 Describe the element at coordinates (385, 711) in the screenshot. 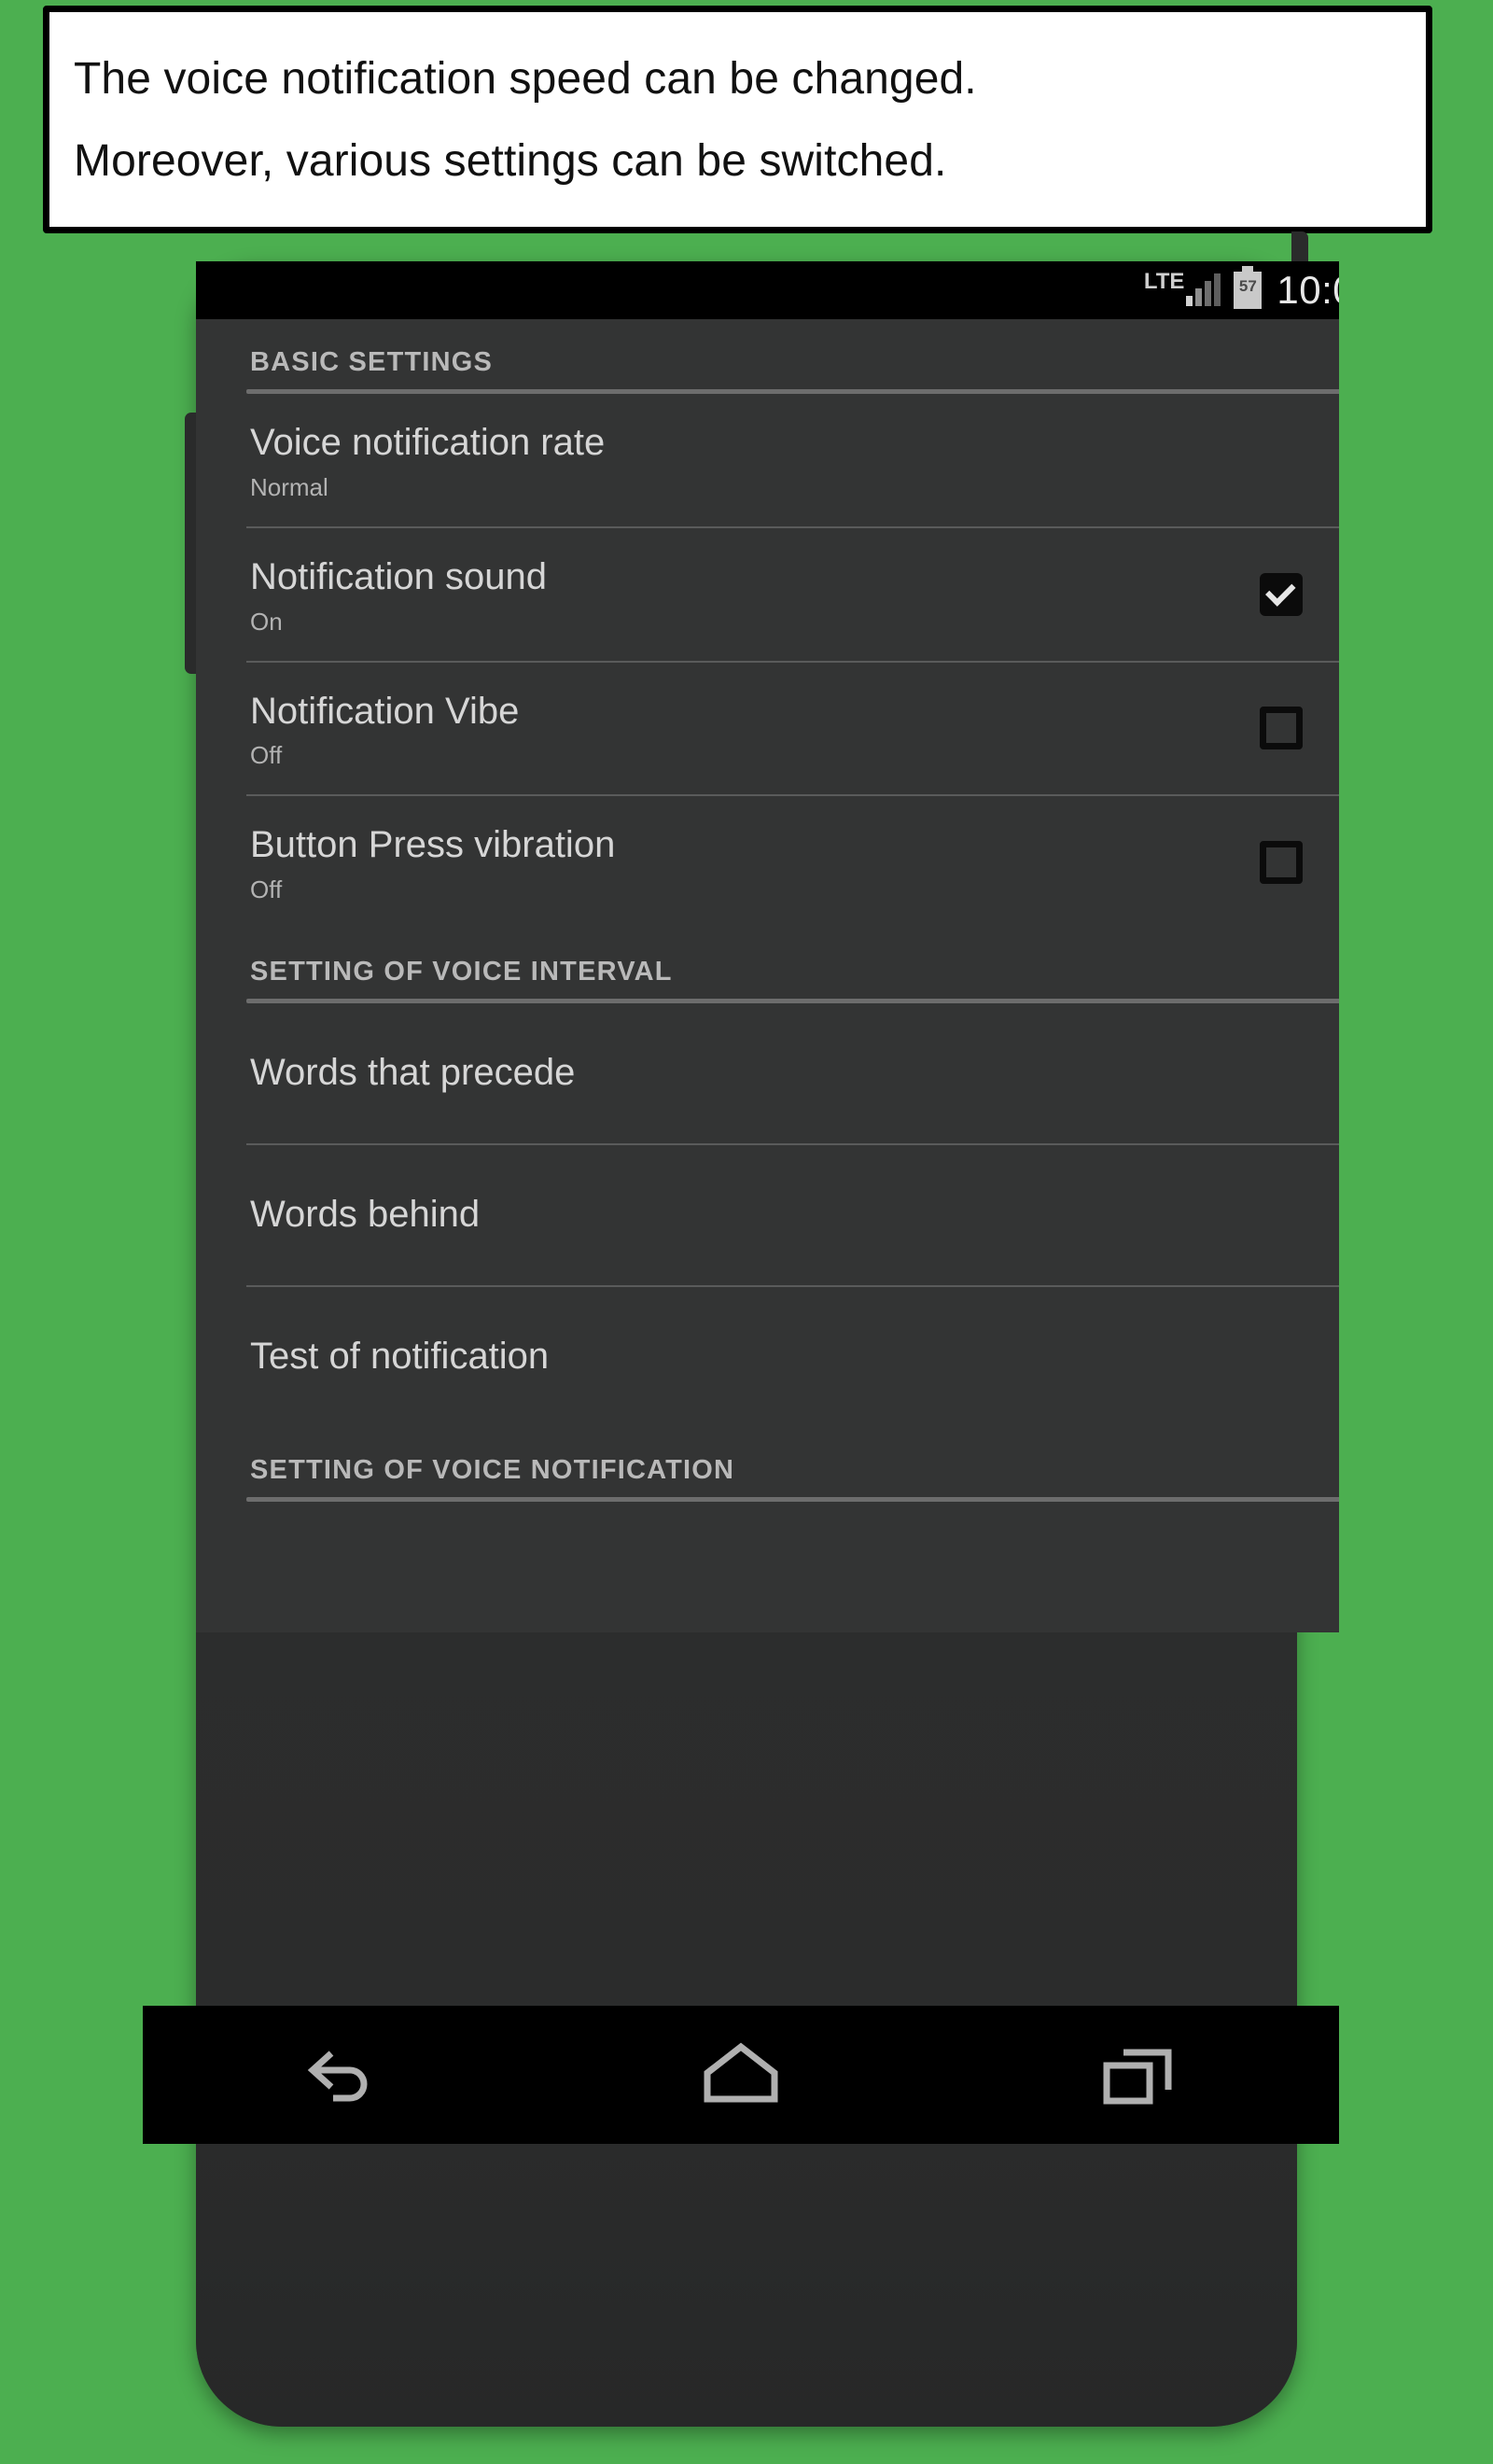

I see `pref-title: Notification Vibe` at that location.